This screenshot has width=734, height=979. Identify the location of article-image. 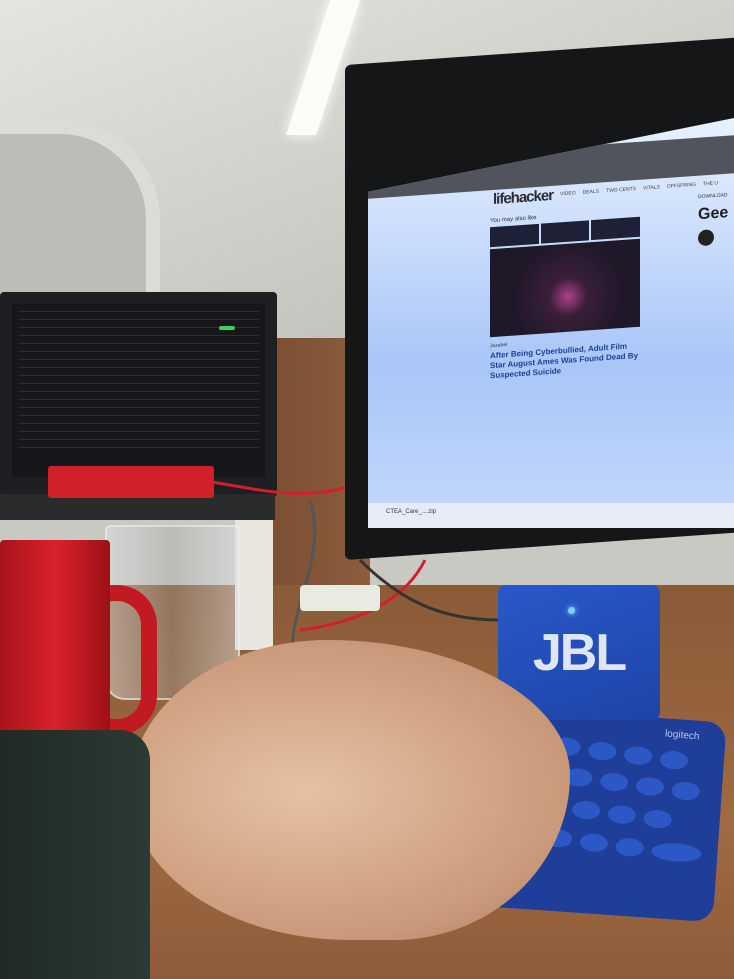
(565, 288).